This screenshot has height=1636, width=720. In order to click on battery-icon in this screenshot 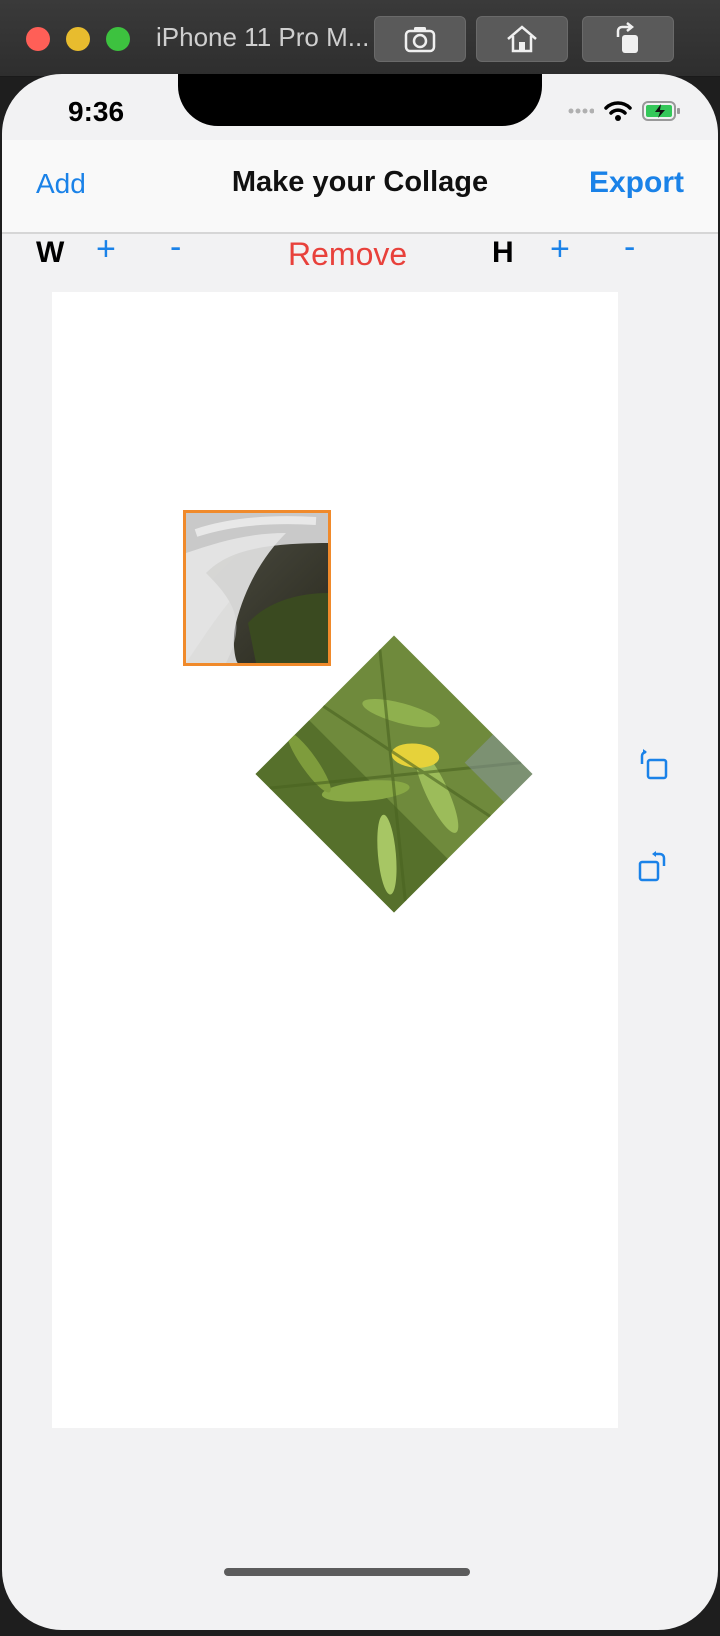, I will do `click(661, 111)`.